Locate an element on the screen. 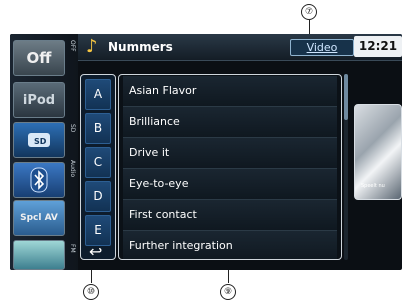 This screenshot has height=302, width=411. source-off-label: Off is located at coordinates (39, 58).